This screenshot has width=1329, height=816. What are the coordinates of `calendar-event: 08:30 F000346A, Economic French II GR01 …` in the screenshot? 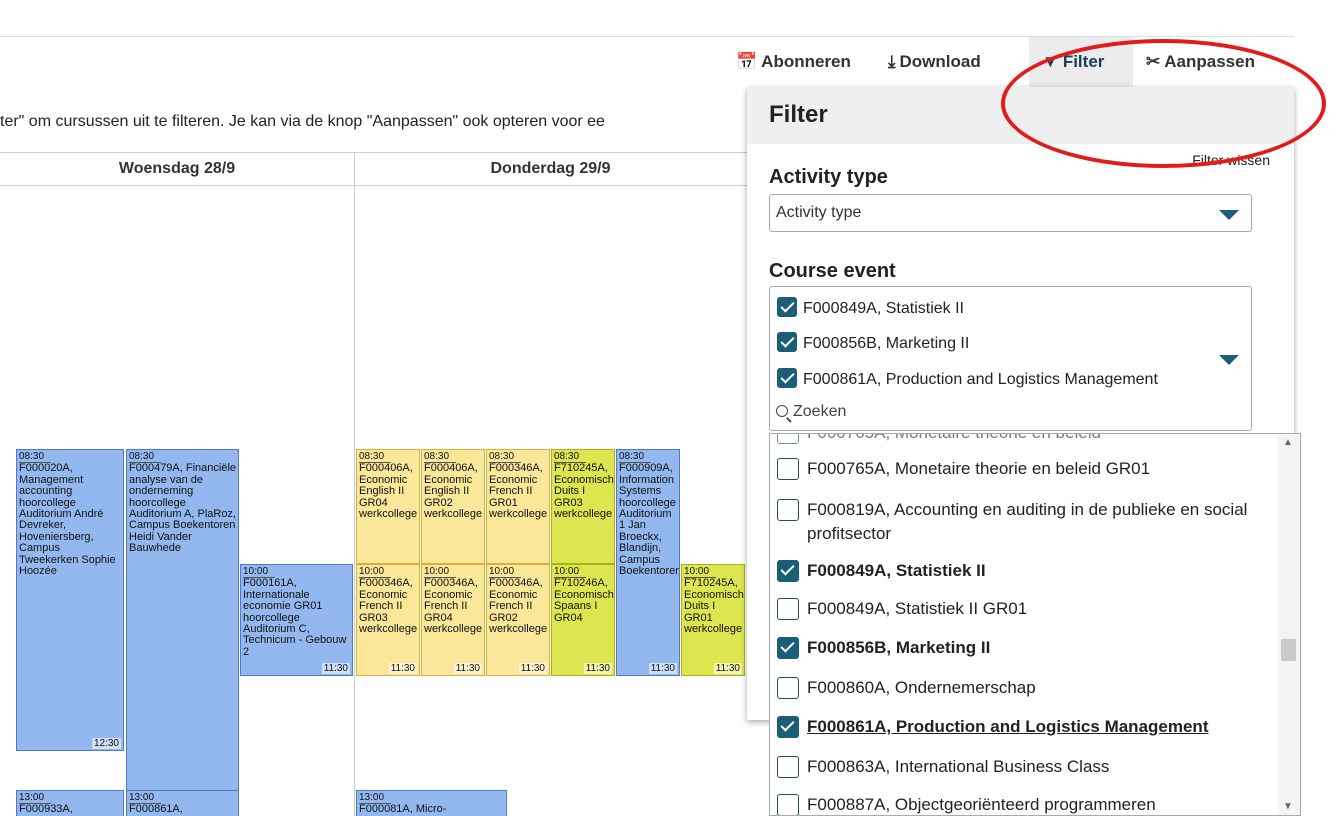 It's located at (518, 506).